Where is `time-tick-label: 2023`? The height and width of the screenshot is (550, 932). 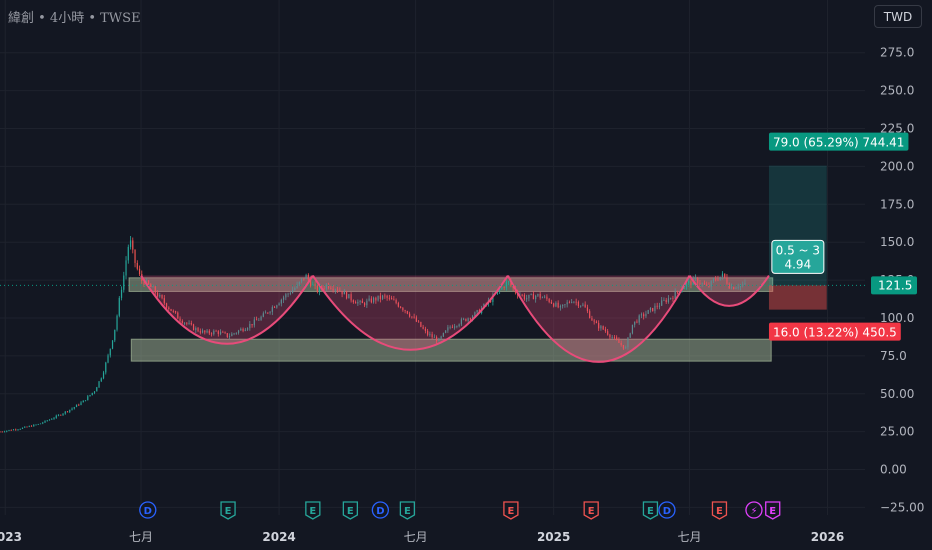 time-tick-label: 2023 is located at coordinates (11, 537).